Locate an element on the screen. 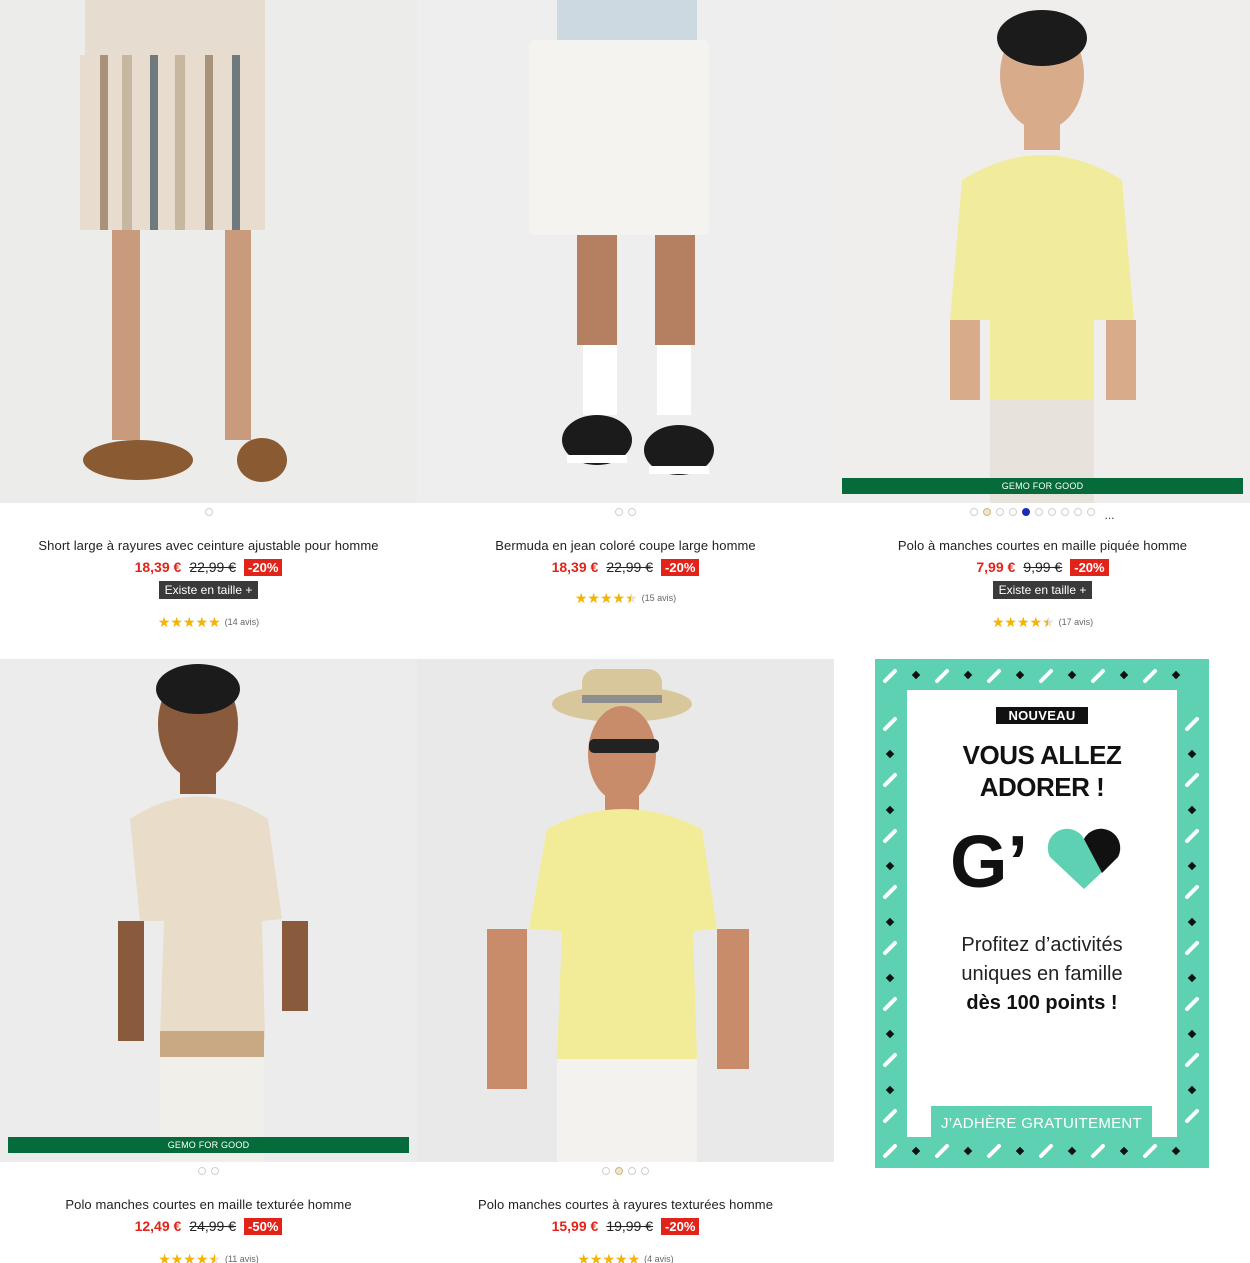  product-photo-polo-yellow is located at coordinates (1042, 251).